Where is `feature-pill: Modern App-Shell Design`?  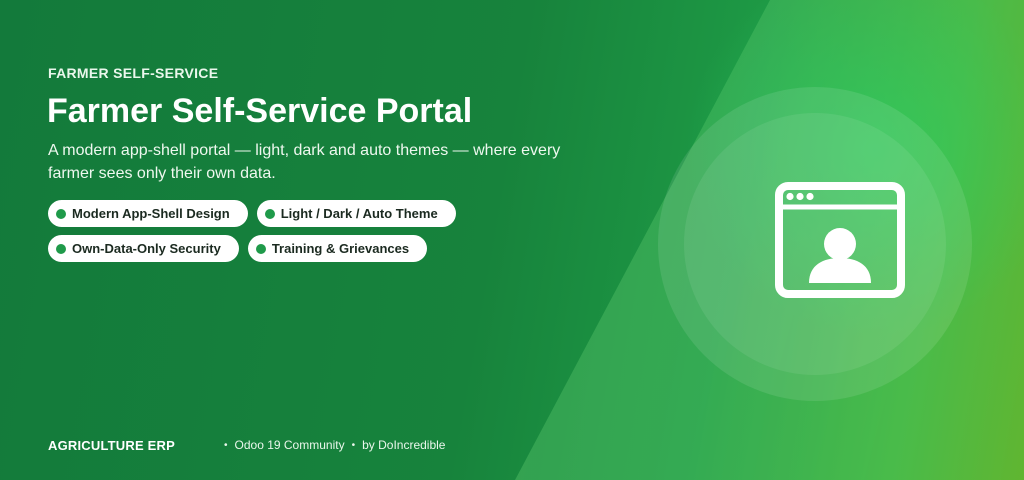
feature-pill: Modern App-Shell Design is located at coordinates (148, 213).